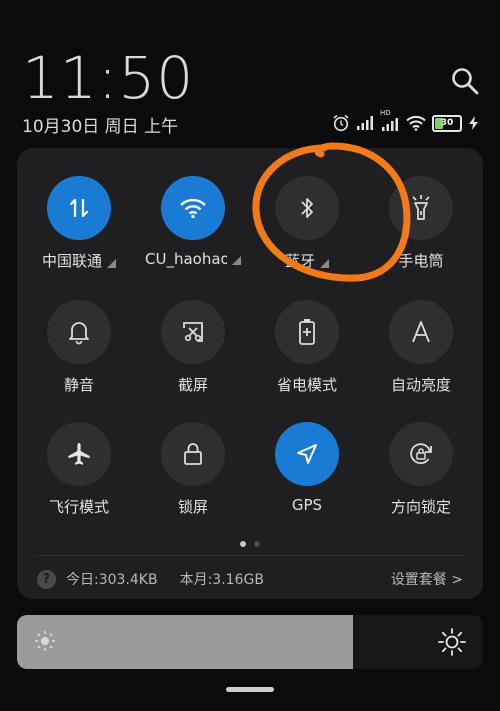 This screenshot has width=500, height=711. I want to click on brightness-low-icon, so click(45, 643).